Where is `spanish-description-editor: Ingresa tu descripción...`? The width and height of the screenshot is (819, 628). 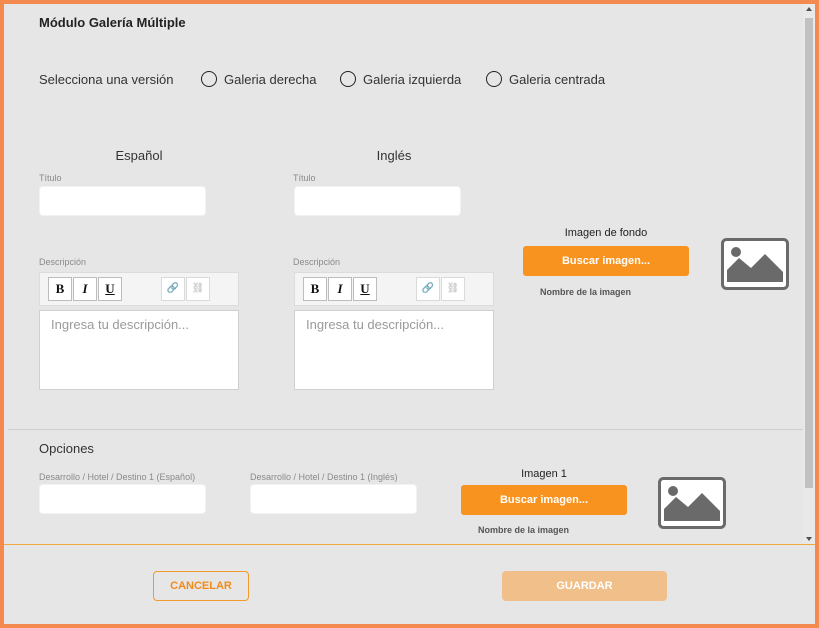 spanish-description-editor: Ingresa tu descripción... is located at coordinates (139, 350).